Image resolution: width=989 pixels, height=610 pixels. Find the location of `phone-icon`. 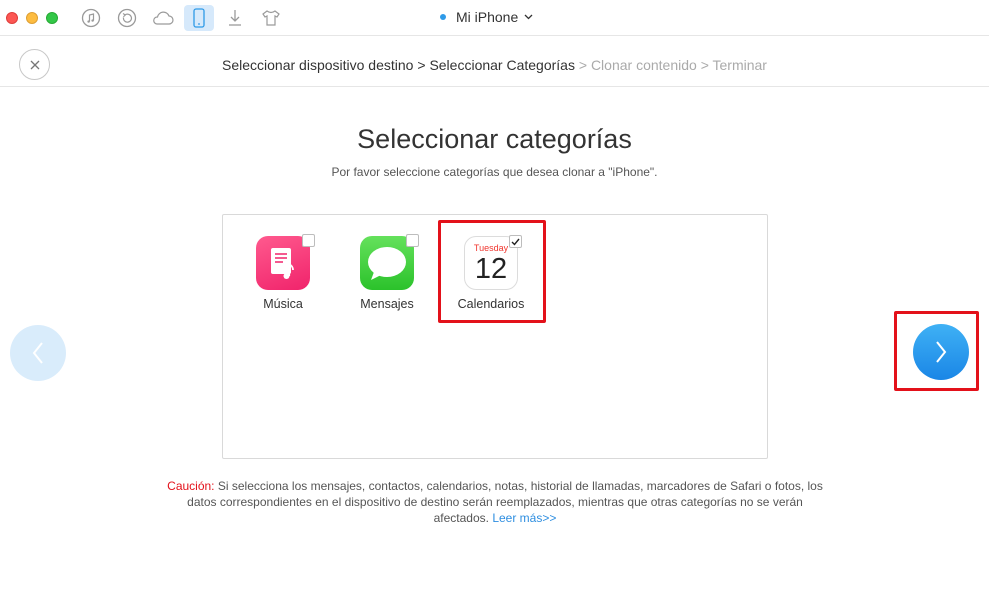

phone-icon is located at coordinates (199, 18).